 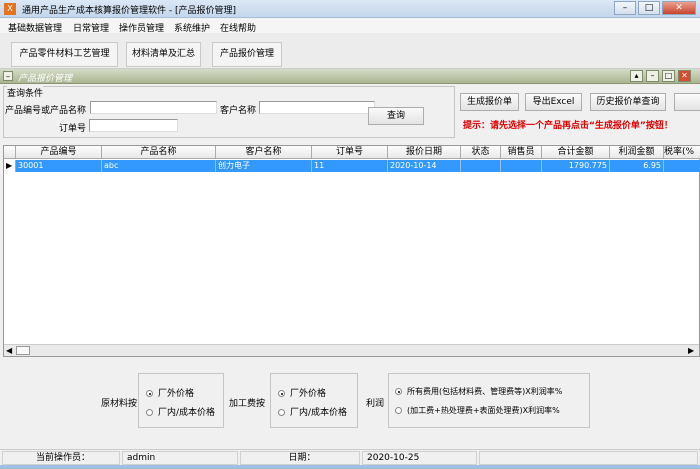 I want to click on status-bar: 当前操作员： admin 日期： 2020-10-25, so click(x=350, y=457).